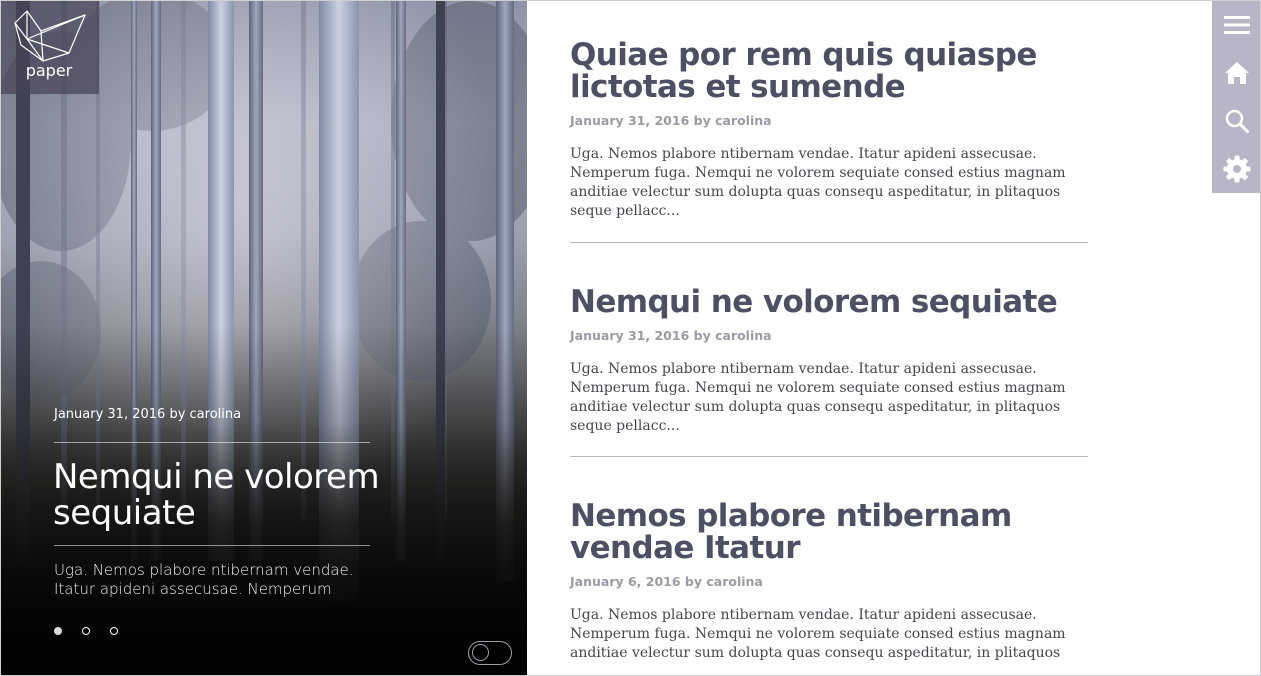  I want to click on slider-pagination, so click(86, 631).